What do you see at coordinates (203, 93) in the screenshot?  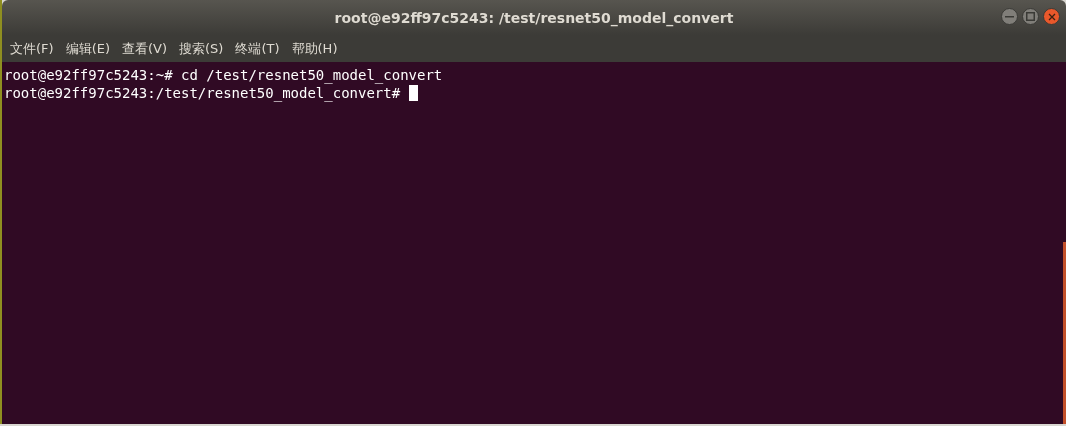 I see `terminal-line: root@e92ff97c5243:/test/resnet50_model_convert#` at bounding box center [203, 93].